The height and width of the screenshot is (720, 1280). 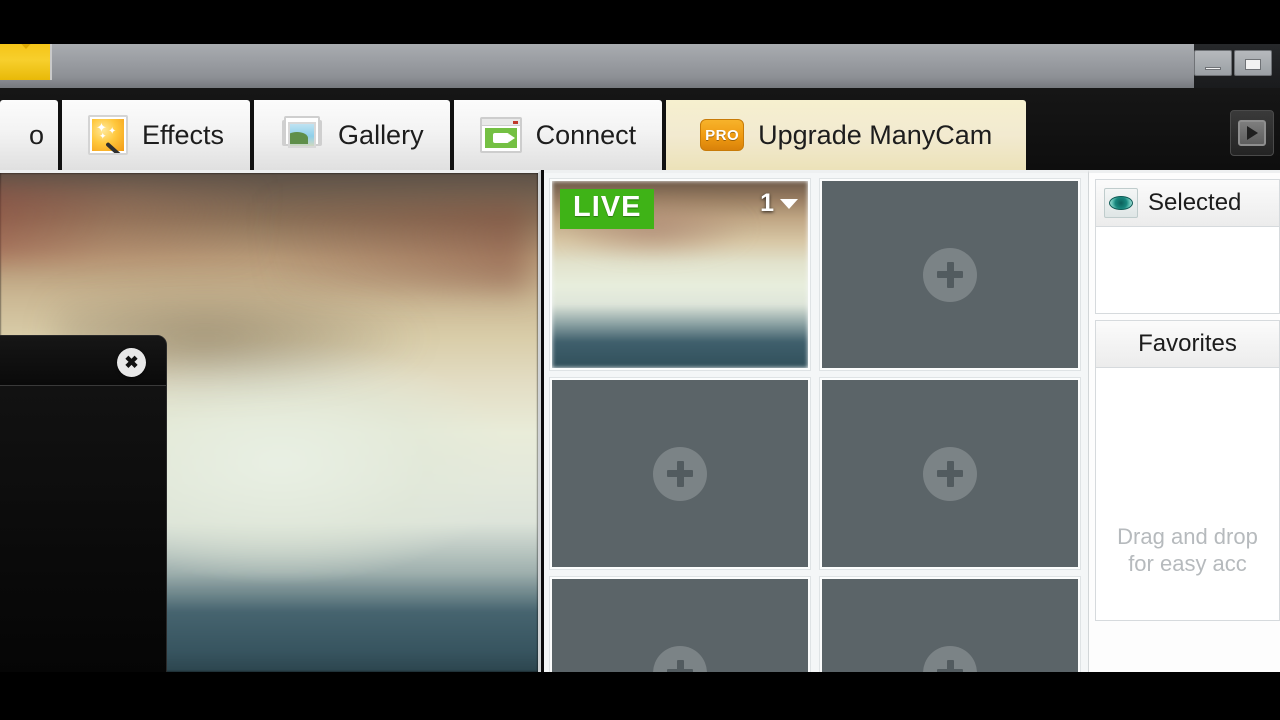 I want to click on close-icon: ✖, so click(x=131, y=362).